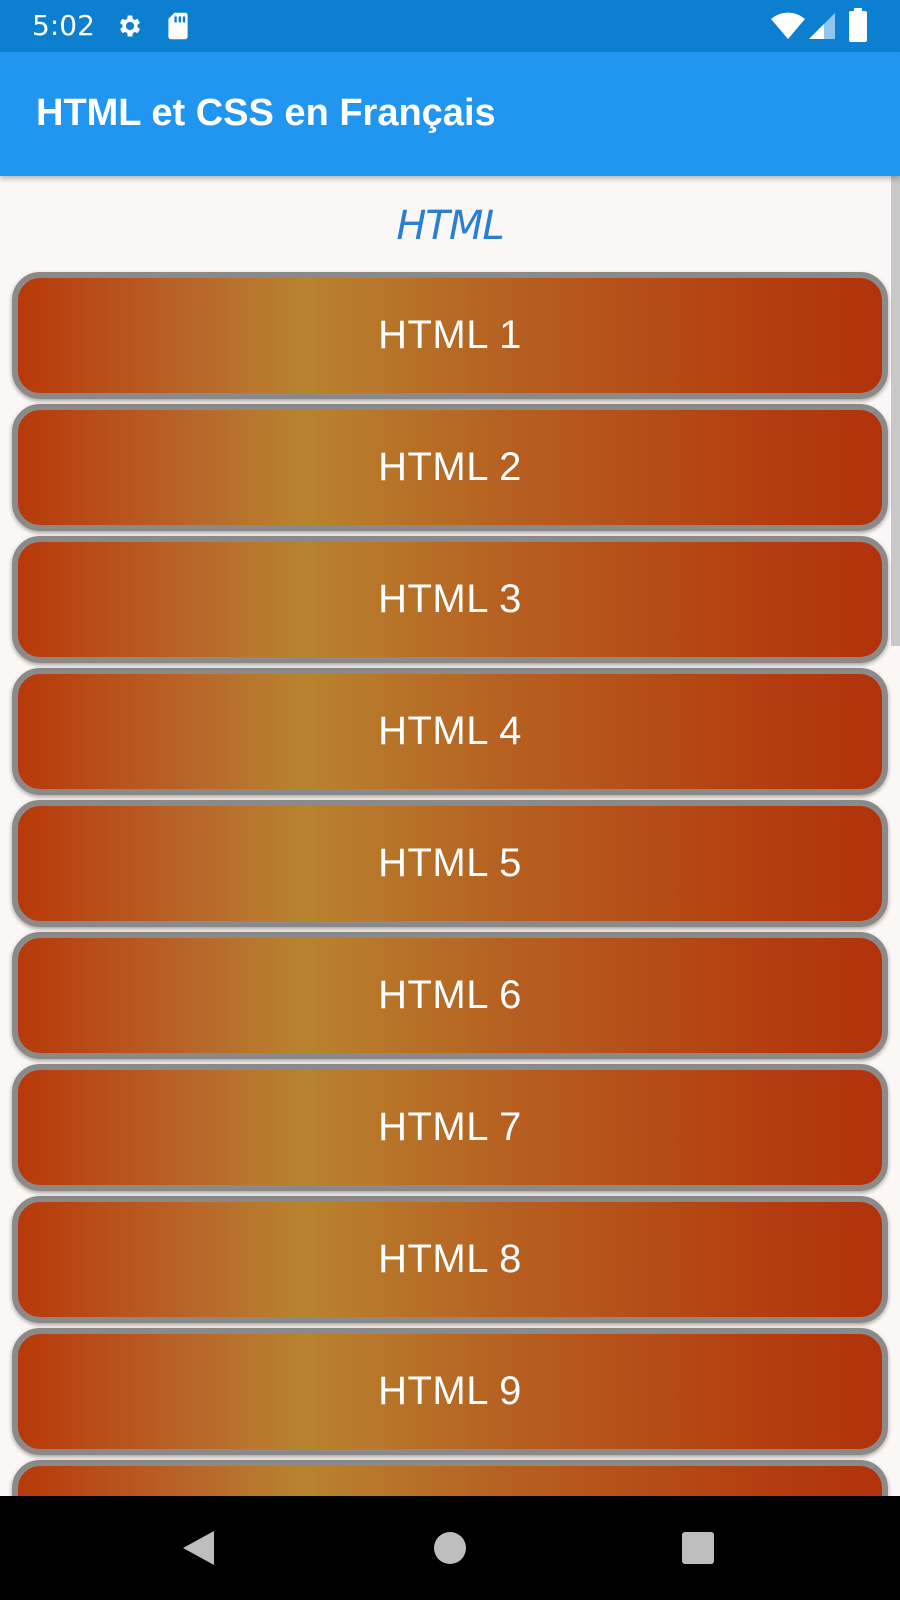 The height and width of the screenshot is (1600, 900). I want to click on navigation-bar, so click(450, 1548).